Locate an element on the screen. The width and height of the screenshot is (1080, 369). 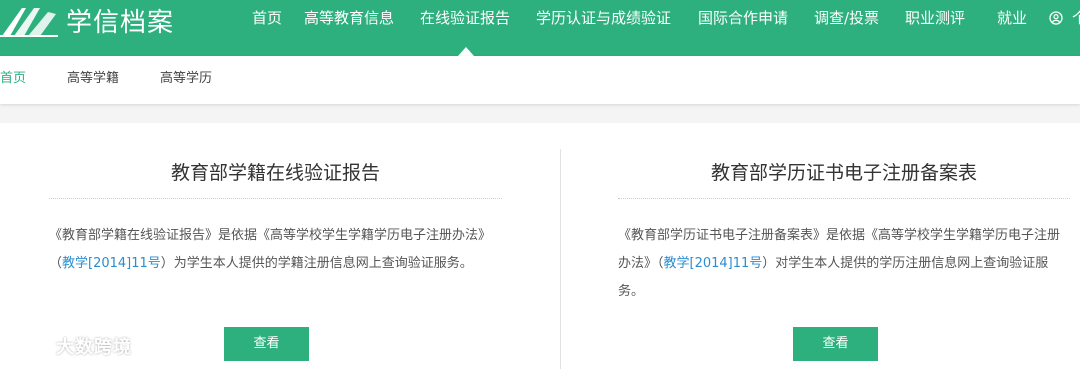
nav-degree-certification: 学历认证与成绩验证 is located at coordinates (603, 28).